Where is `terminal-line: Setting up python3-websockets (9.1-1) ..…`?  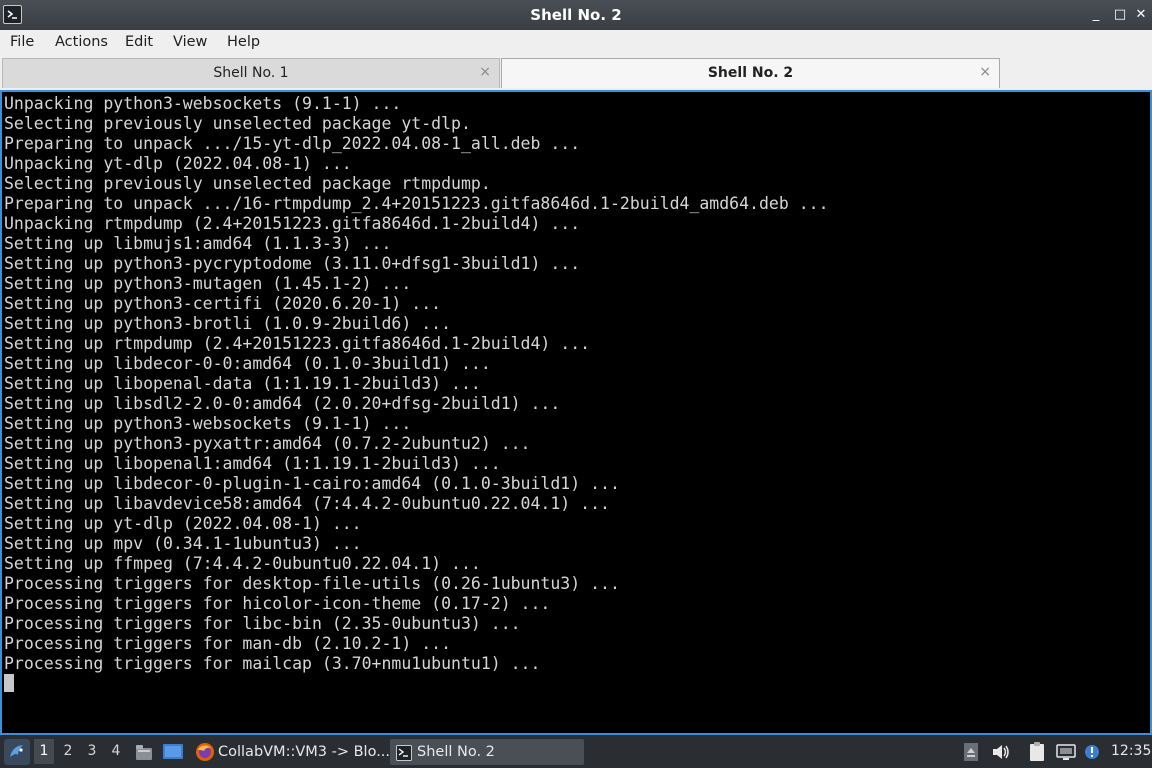 terminal-line: Setting up python3-websockets (9.1-1) ..… is located at coordinates (208, 423).